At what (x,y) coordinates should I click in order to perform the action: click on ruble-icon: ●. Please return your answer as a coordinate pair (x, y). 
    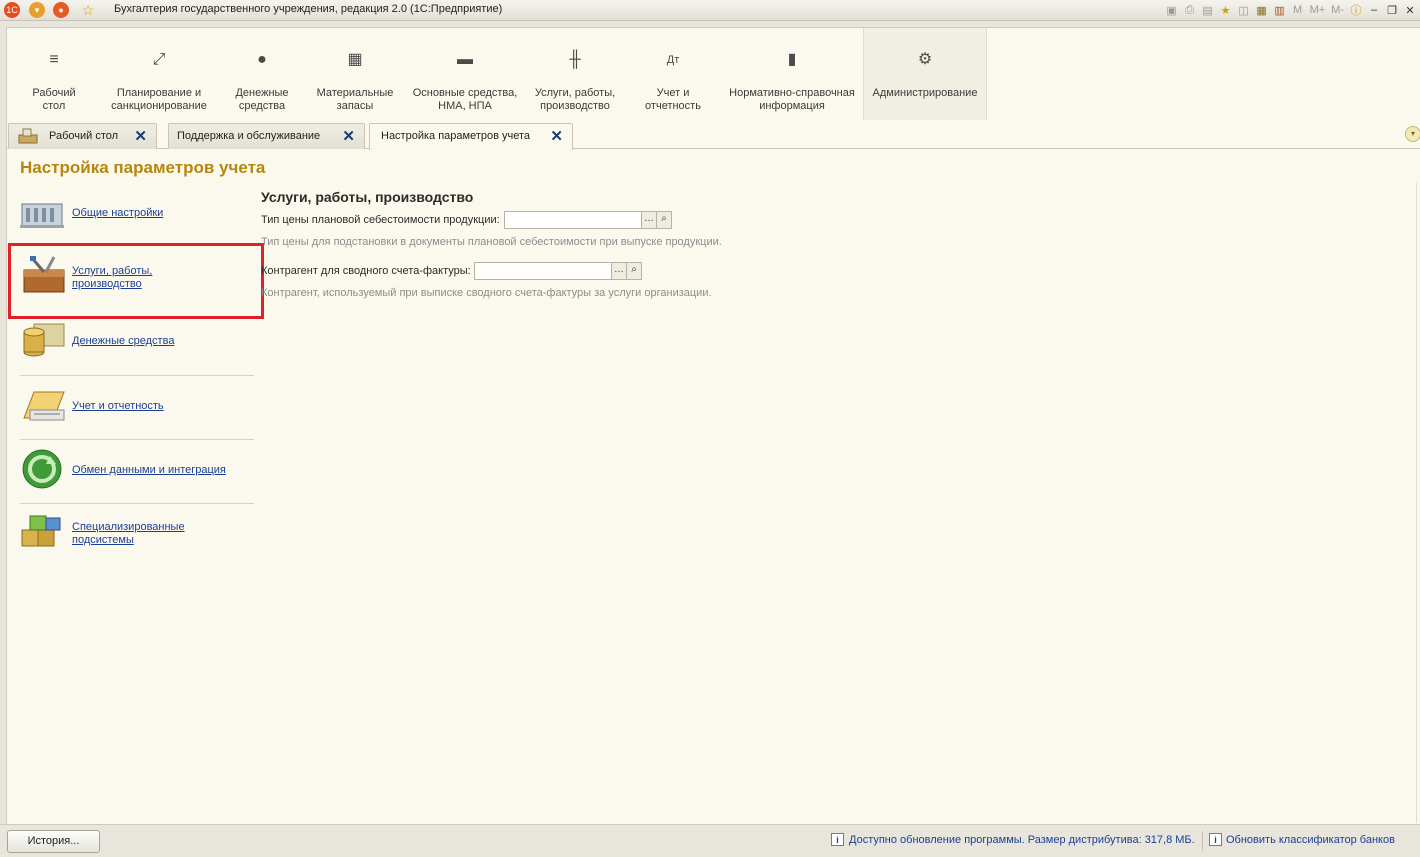
    Looking at the image, I should click on (262, 59).